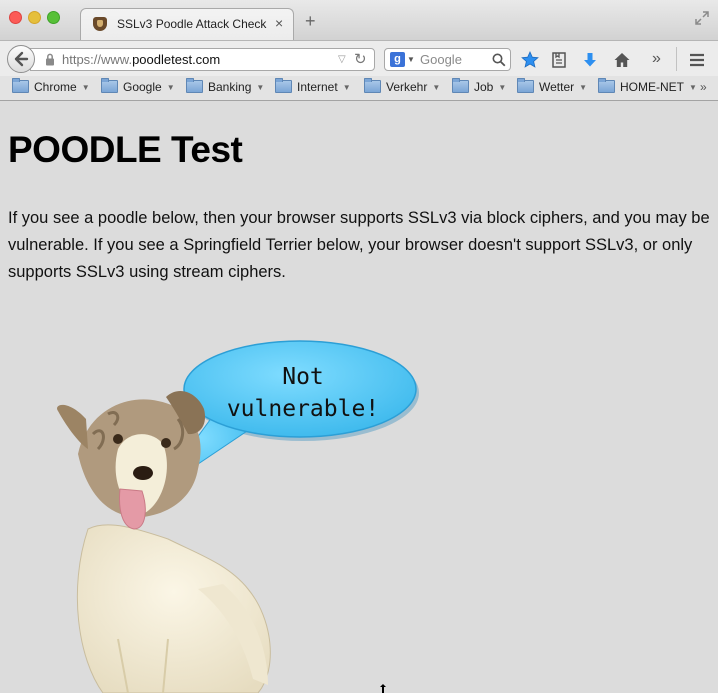 The width and height of the screenshot is (718, 693). Describe the element at coordinates (557, 87) in the screenshot. I see `bookmark-label: Wetter` at that location.